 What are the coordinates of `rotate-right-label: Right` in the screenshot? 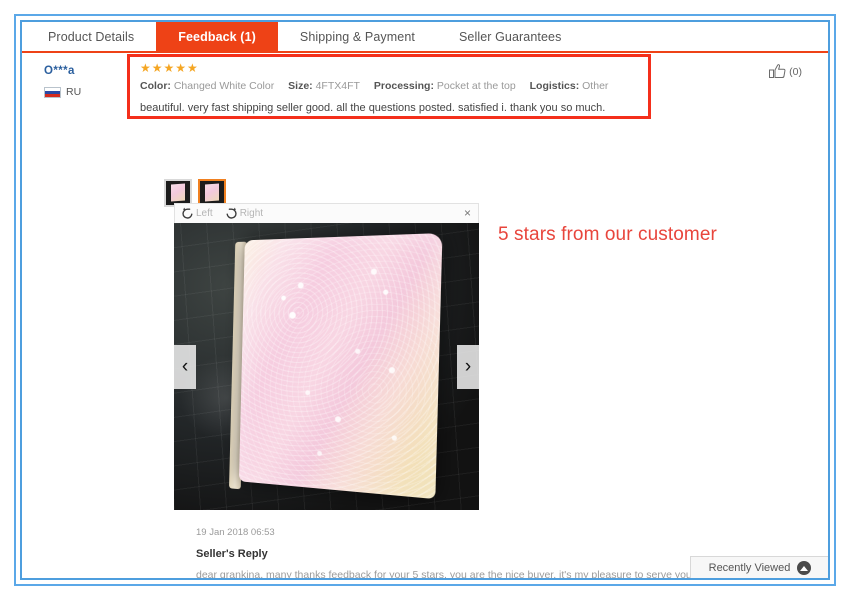 It's located at (251, 213).